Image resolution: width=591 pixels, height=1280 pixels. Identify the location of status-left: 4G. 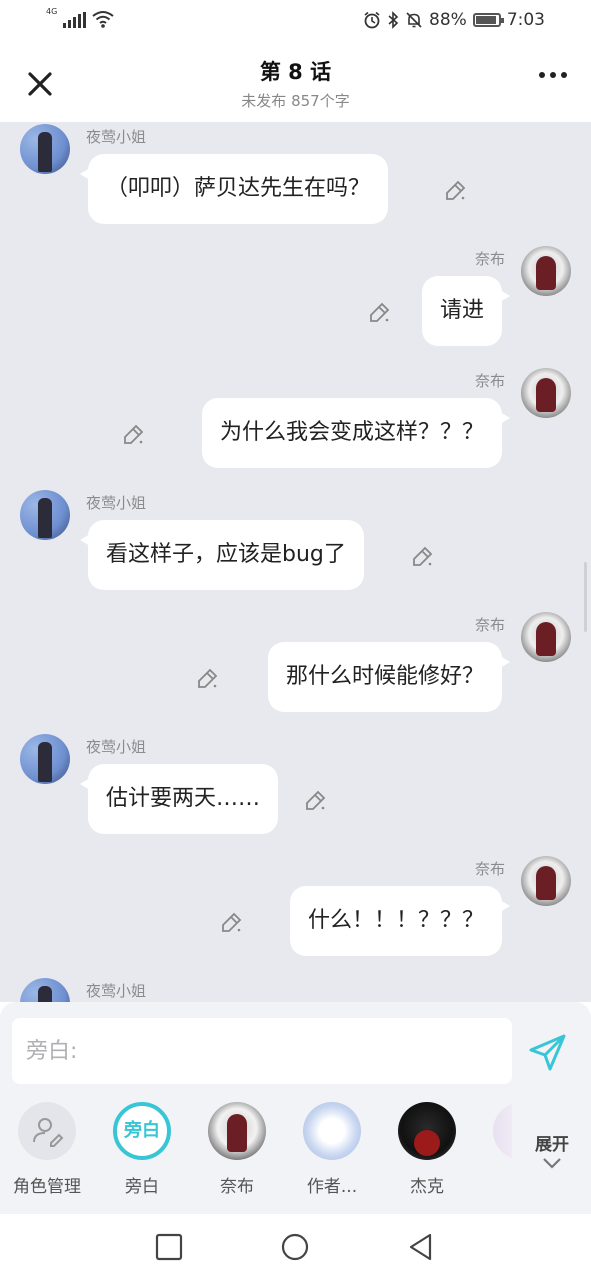
(80, 17).